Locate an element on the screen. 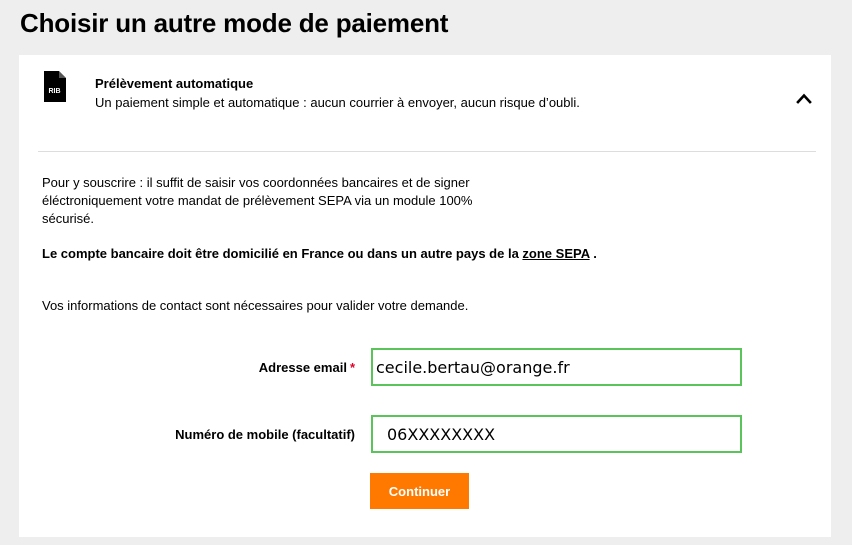 The width and height of the screenshot is (852, 545). email-label-text: Adresse email is located at coordinates (302, 367).